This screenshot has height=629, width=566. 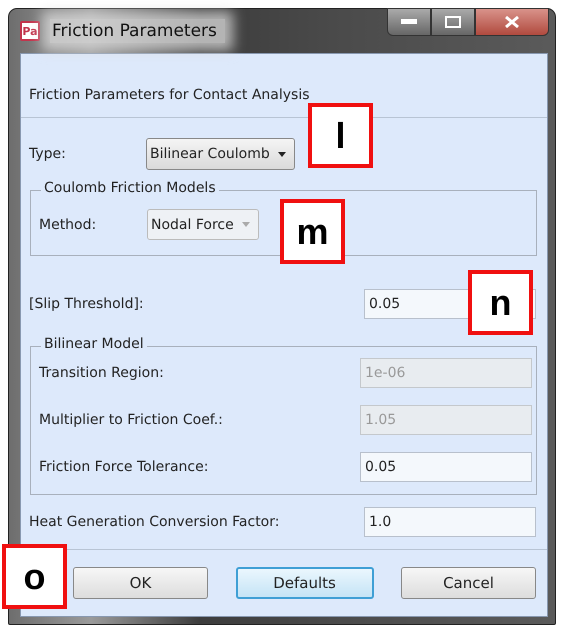 What do you see at coordinates (500, 302) in the screenshot?
I see `annotation-tooltip: n` at bounding box center [500, 302].